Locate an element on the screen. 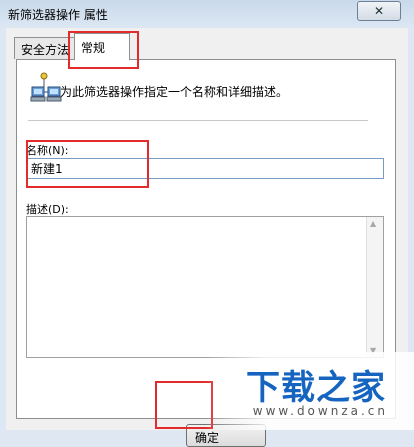 The image size is (414, 447). scroll-up-arrow-icon: ▲ is located at coordinates (373, 223).